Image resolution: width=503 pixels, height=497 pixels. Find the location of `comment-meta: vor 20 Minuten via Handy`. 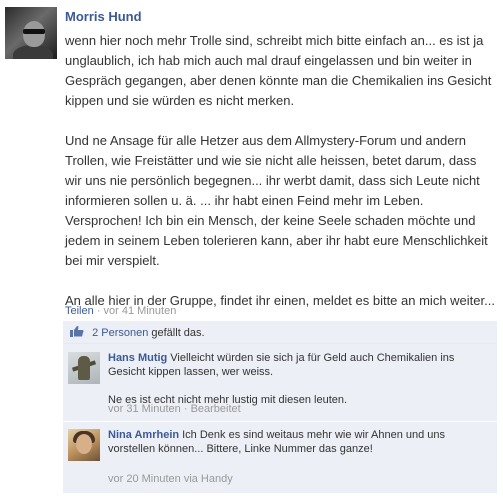

comment-meta: vor 20 Minuten via Handy is located at coordinates (170, 479).